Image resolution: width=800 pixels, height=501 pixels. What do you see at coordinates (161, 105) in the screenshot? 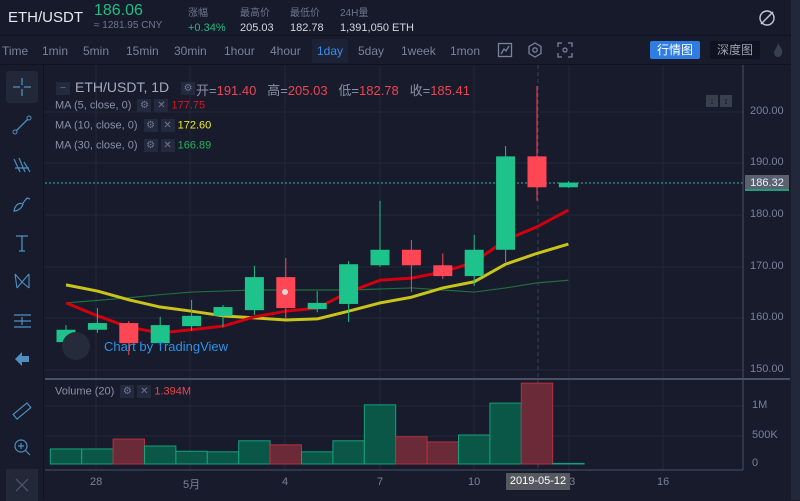
I see `ma5-remove-icon: ✕` at bounding box center [161, 105].